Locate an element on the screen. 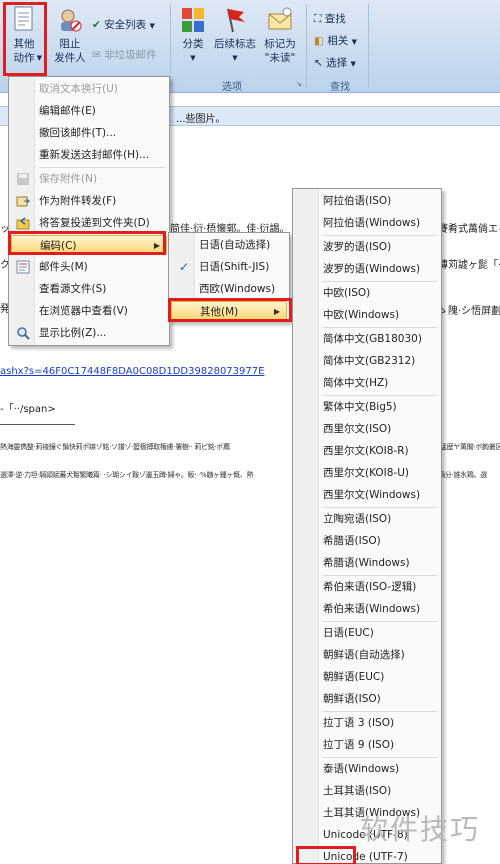 The height and width of the screenshot is (864, 500). menu-item-label: 希伯来语(ISO-逻辑) is located at coordinates (370, 587).